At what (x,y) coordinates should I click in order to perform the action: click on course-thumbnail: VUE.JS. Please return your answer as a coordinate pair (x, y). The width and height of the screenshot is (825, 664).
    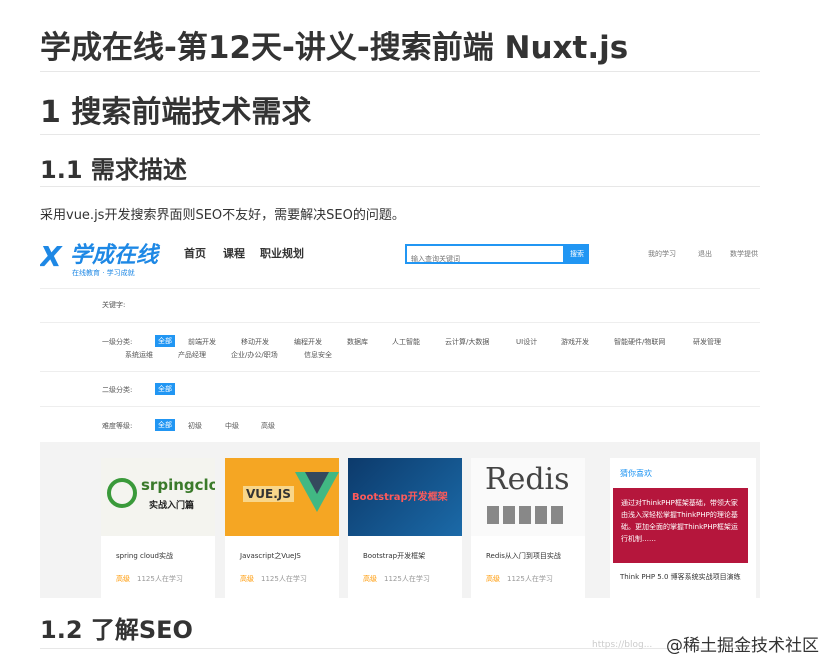
    Looking at the image, I should click on (282, 497).